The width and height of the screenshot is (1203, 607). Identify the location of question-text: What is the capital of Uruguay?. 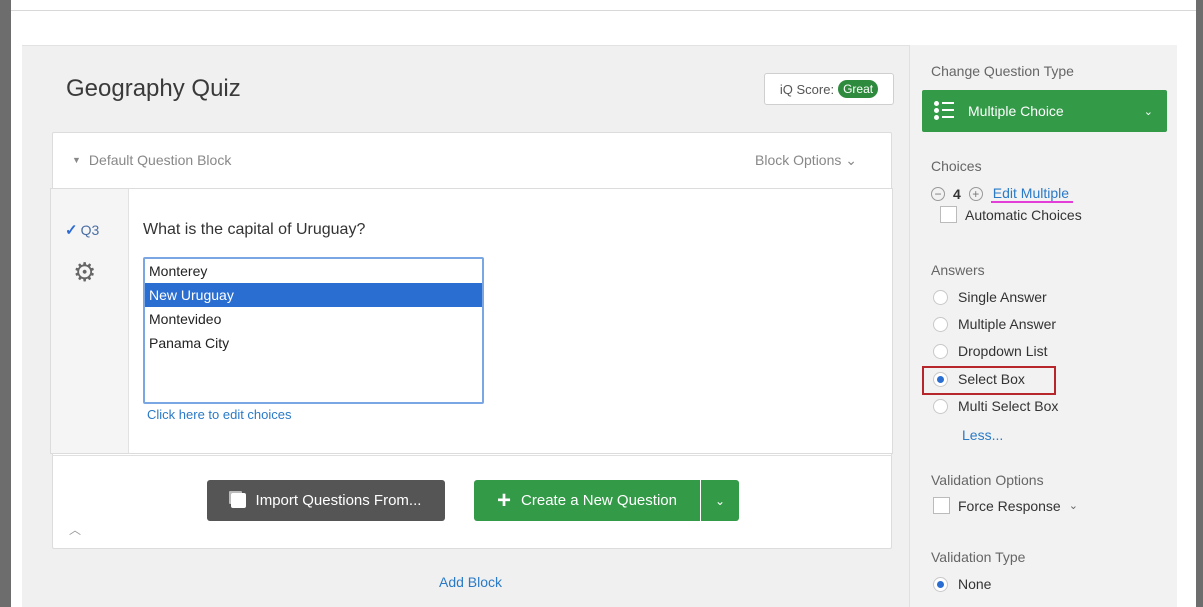
(254, 230).